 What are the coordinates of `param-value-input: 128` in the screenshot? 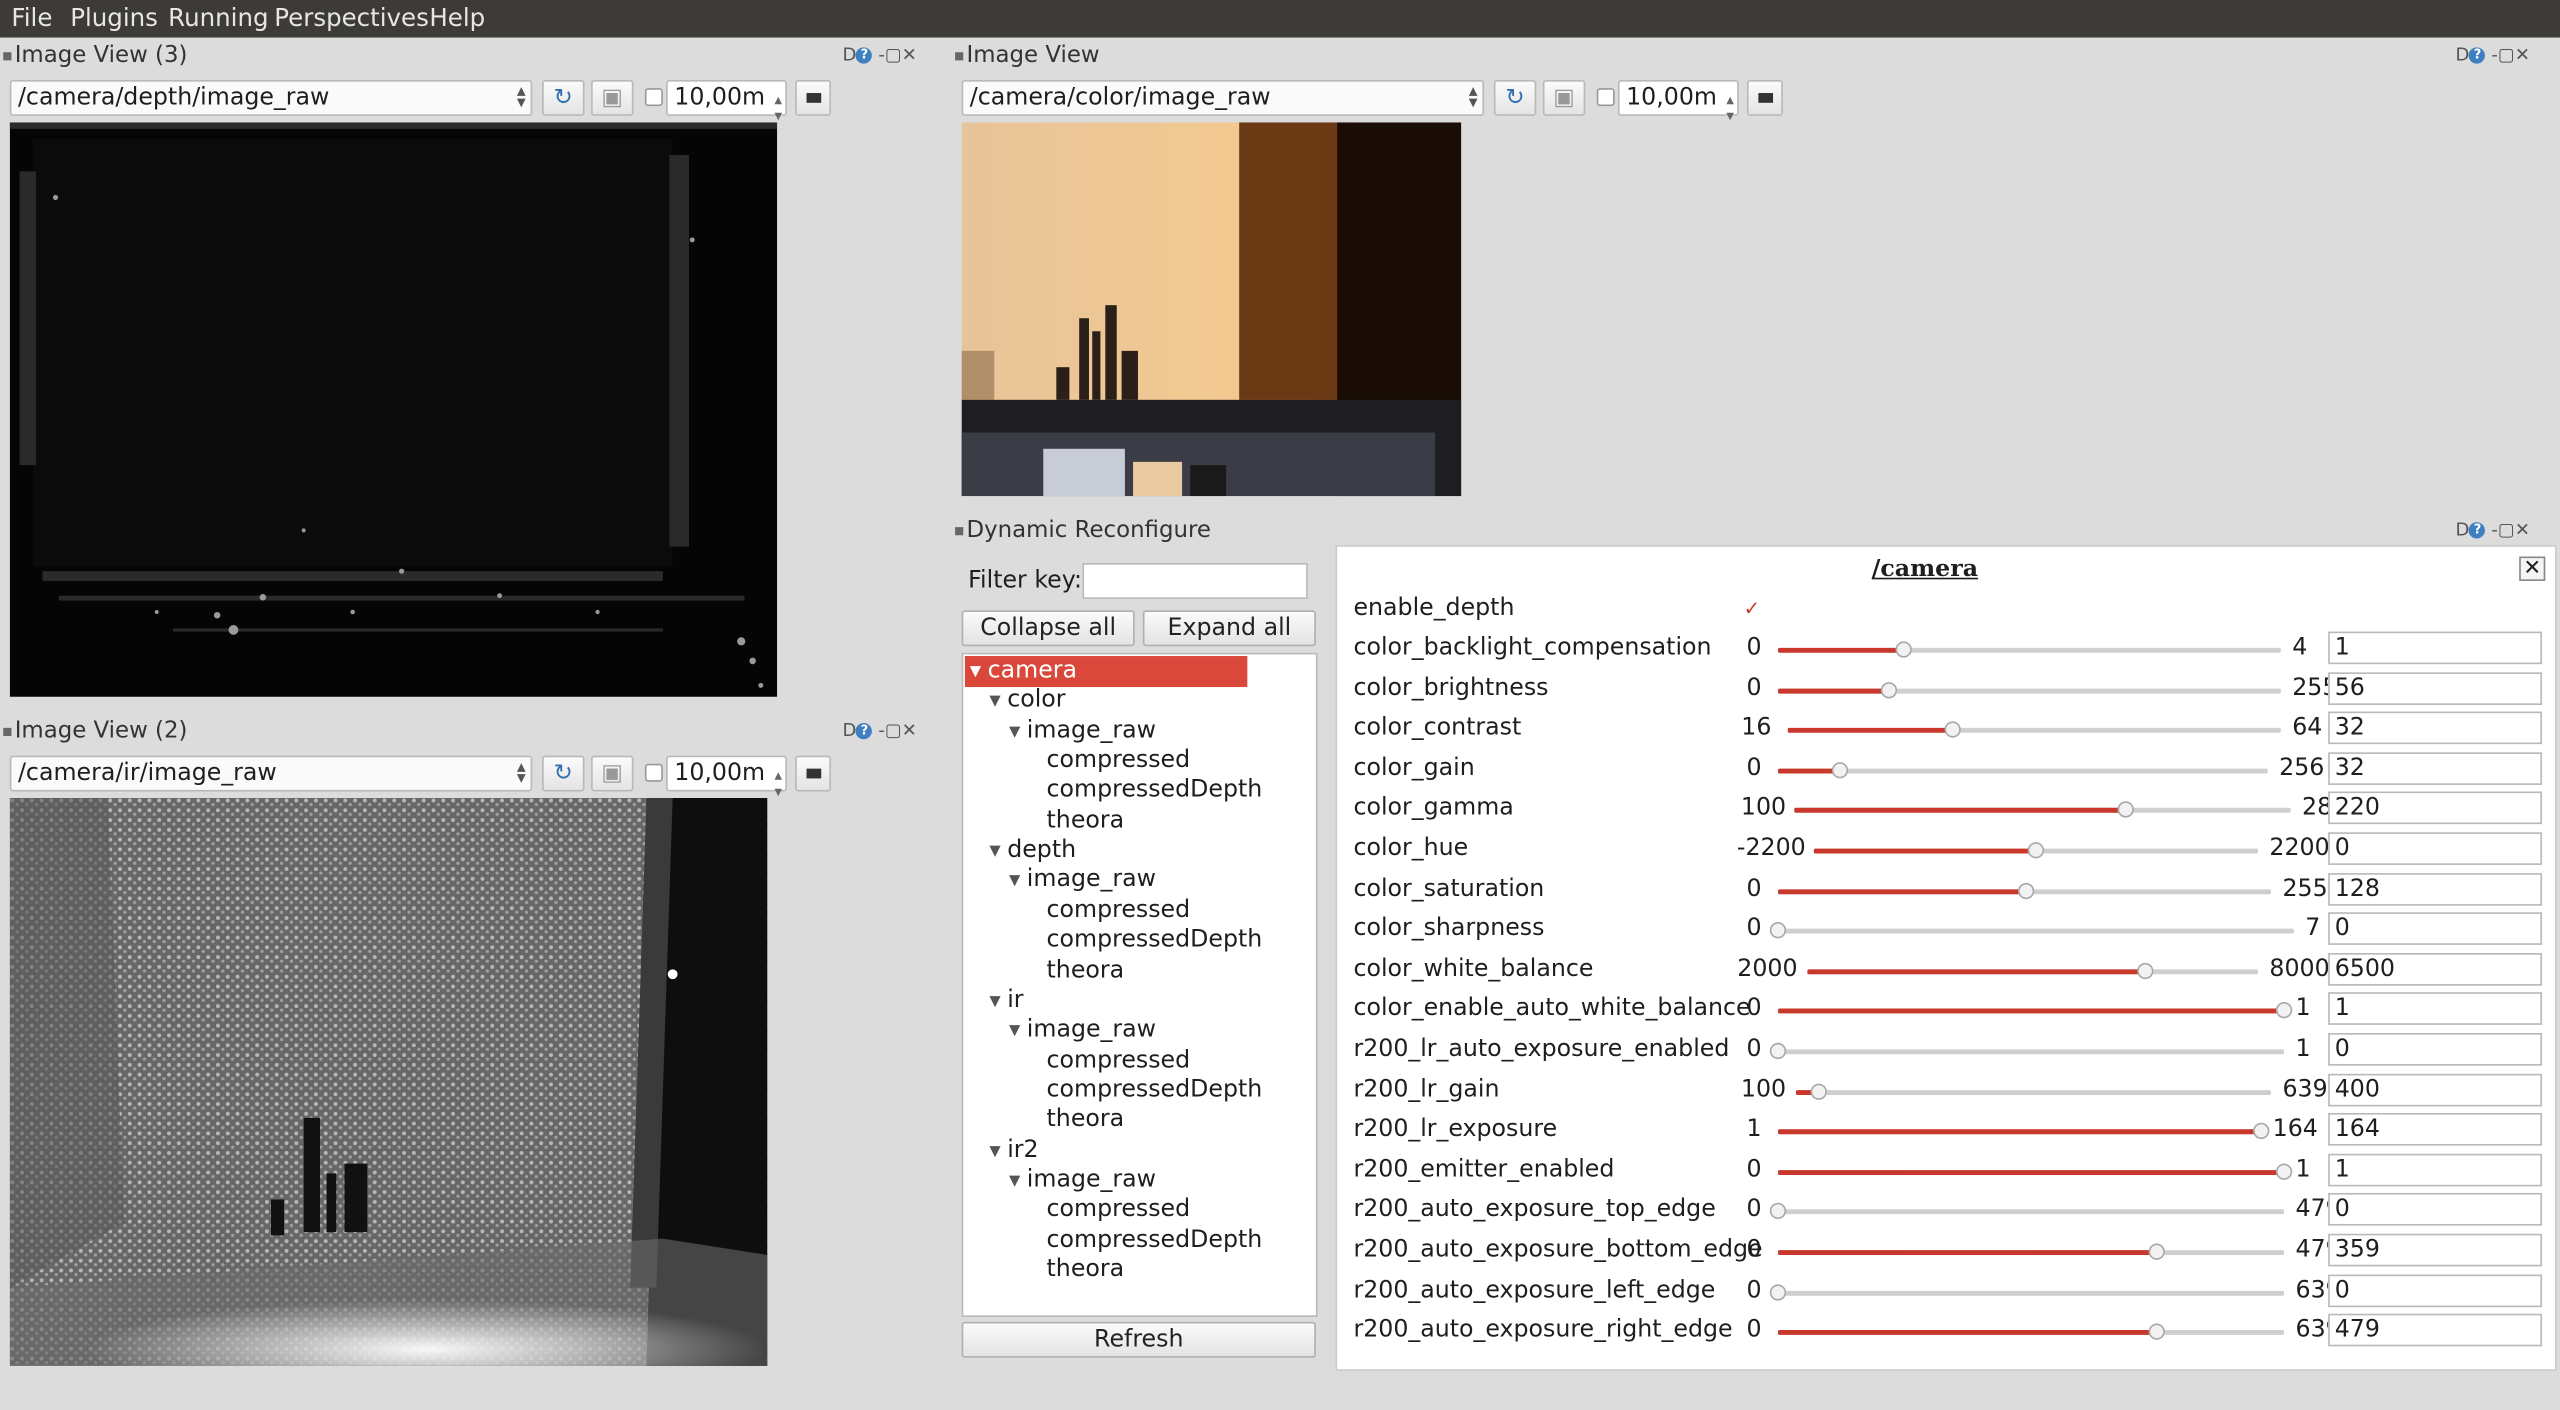 It's located at (2435, 889).